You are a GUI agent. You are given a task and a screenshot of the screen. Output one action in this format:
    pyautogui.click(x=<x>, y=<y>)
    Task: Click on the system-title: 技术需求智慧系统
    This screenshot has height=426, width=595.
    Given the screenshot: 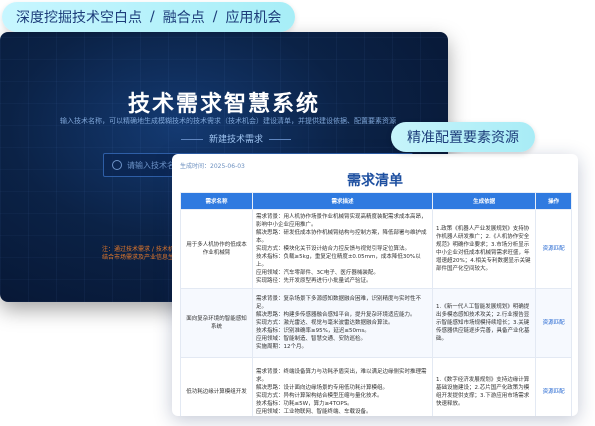 What is the action you would take?
    pyautogui.click(x=223, y=104)
    